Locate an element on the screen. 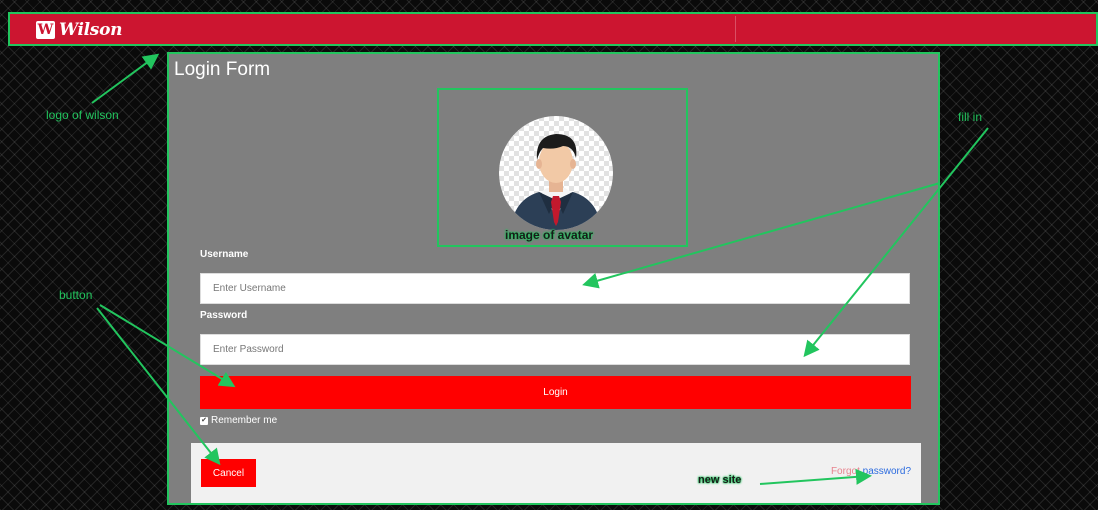  password-input is located at coordinates (555, 349).